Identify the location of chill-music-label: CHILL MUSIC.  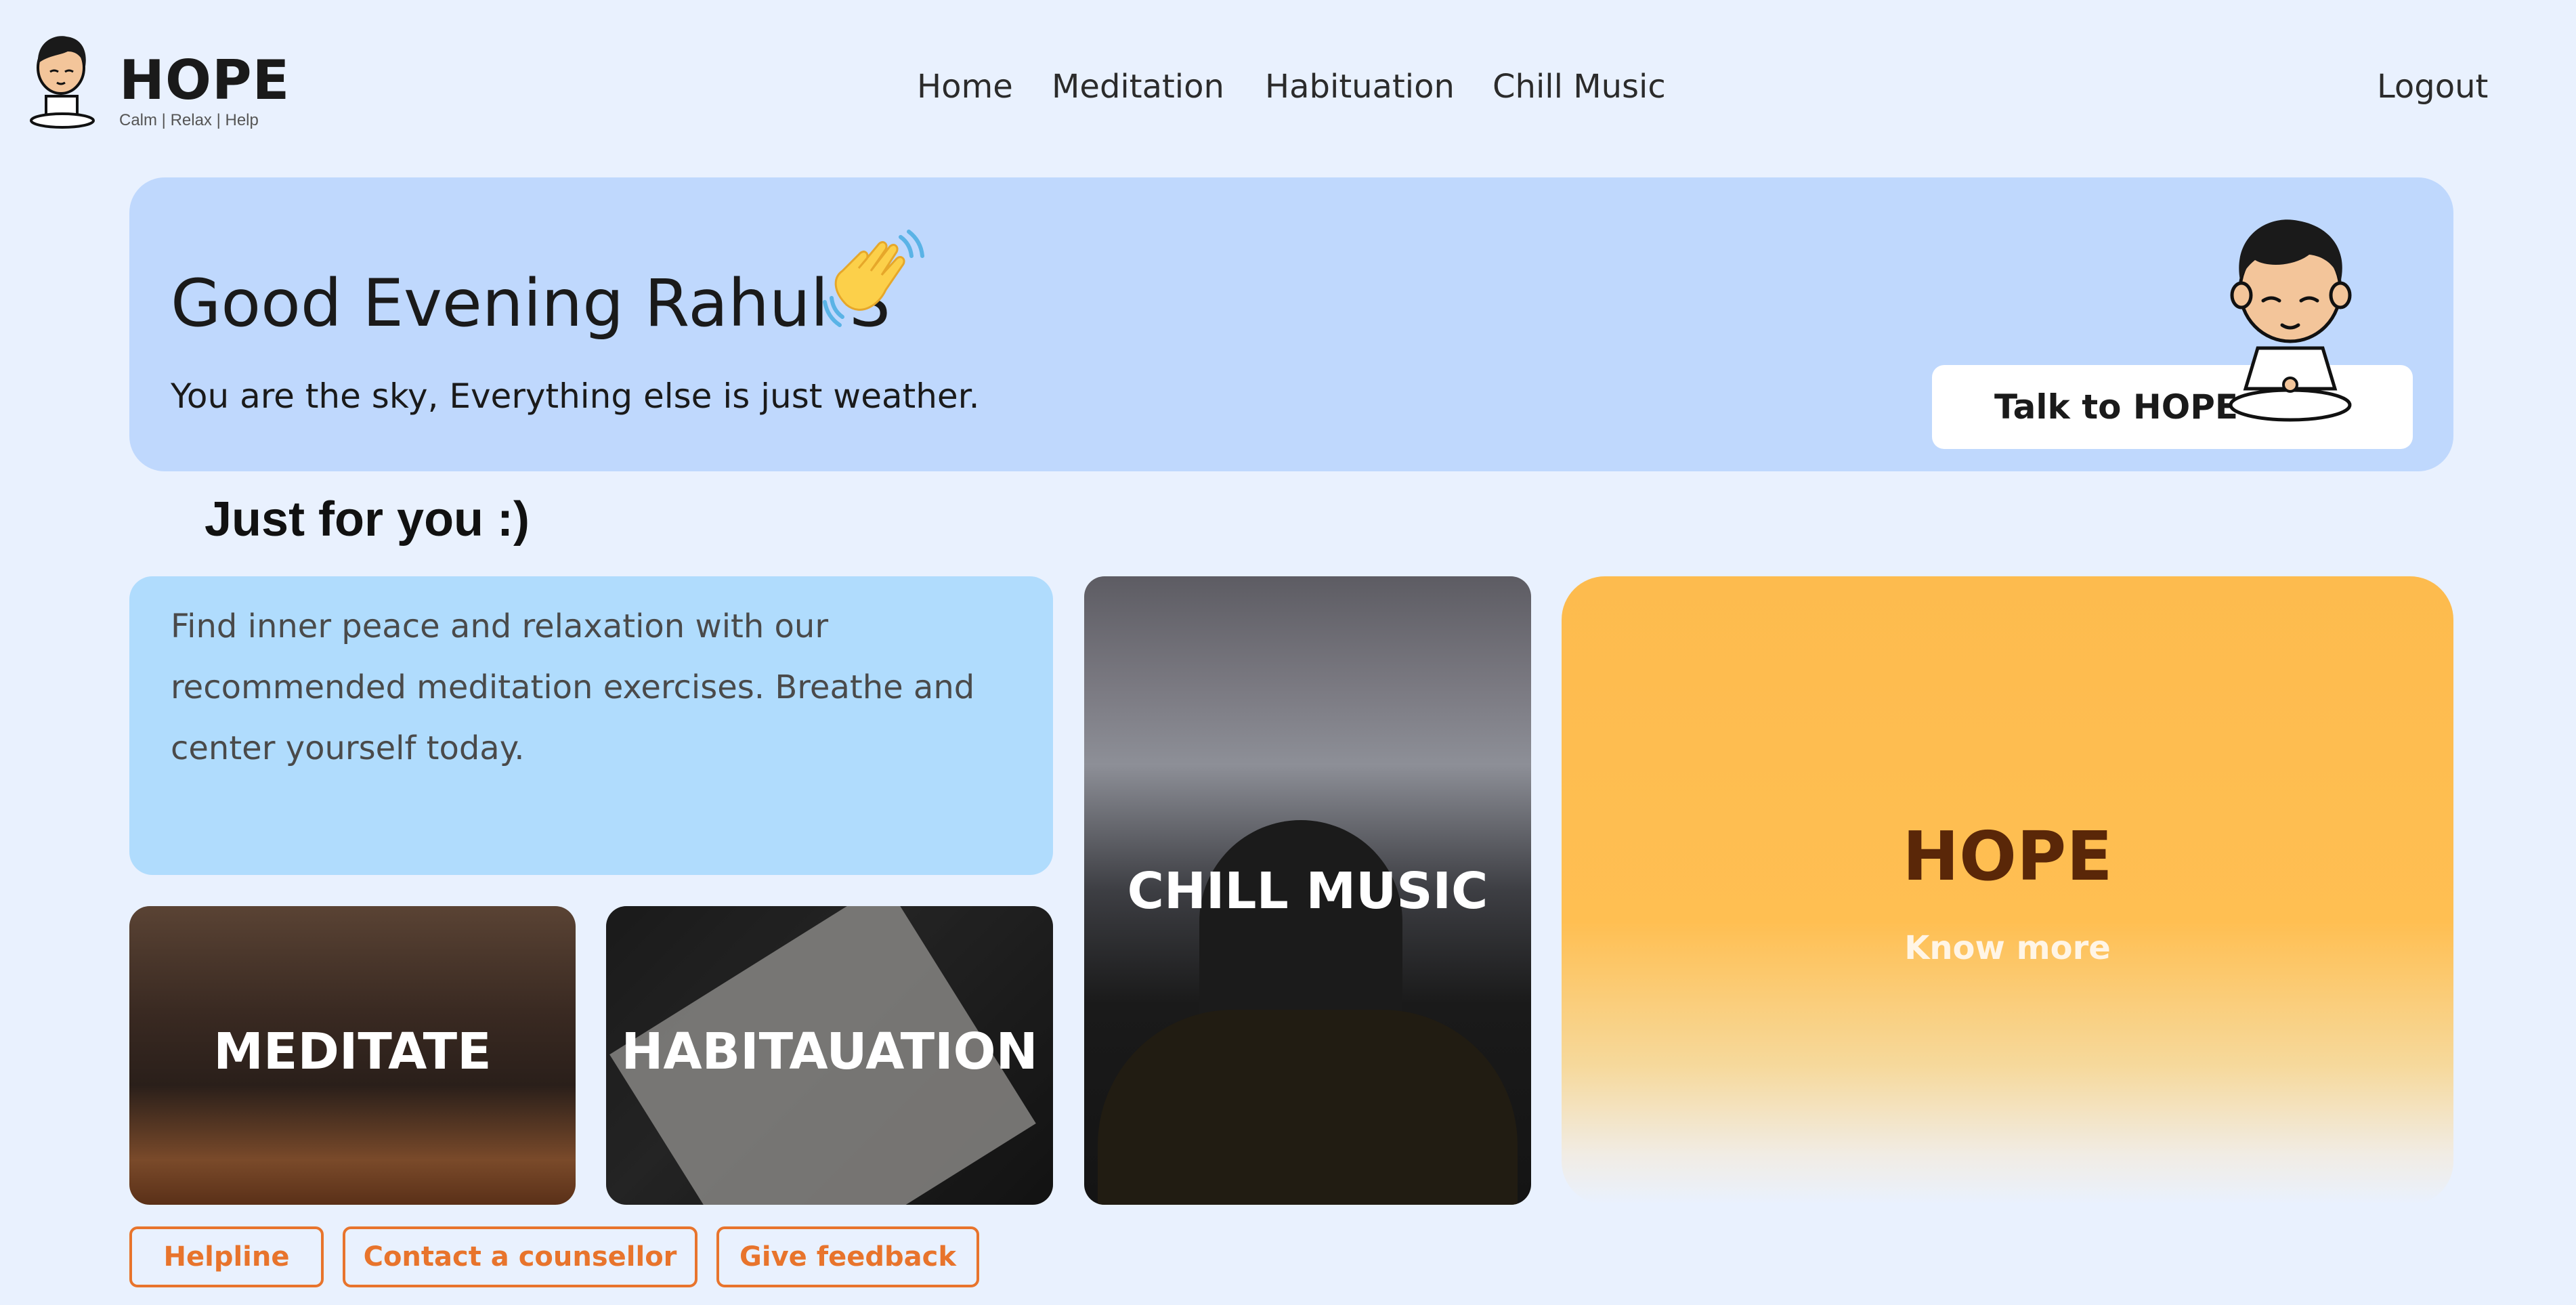
(1307, 891).